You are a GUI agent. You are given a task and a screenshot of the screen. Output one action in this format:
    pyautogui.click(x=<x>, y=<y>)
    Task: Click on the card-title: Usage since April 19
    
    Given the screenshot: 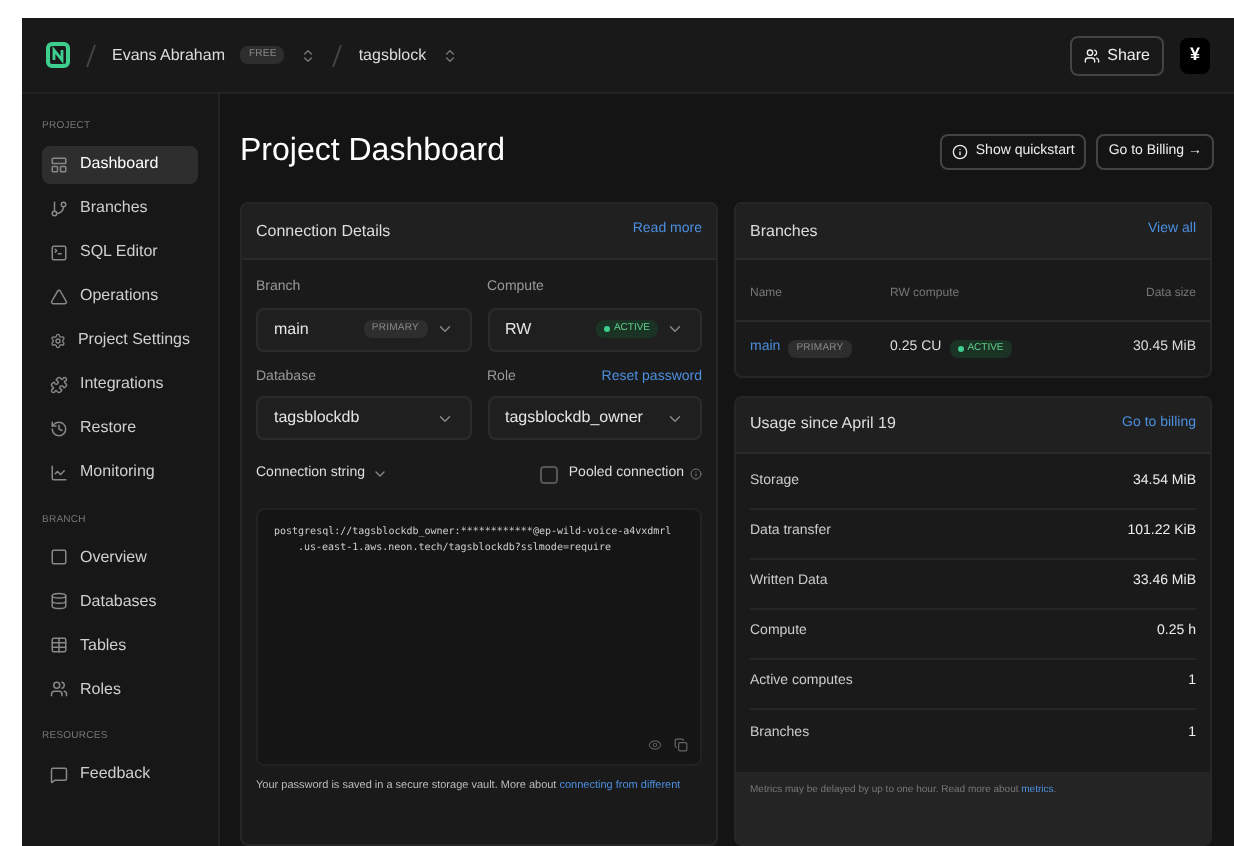 What is the action you would take?
    pyautogui.click(x=823, y=424)
    